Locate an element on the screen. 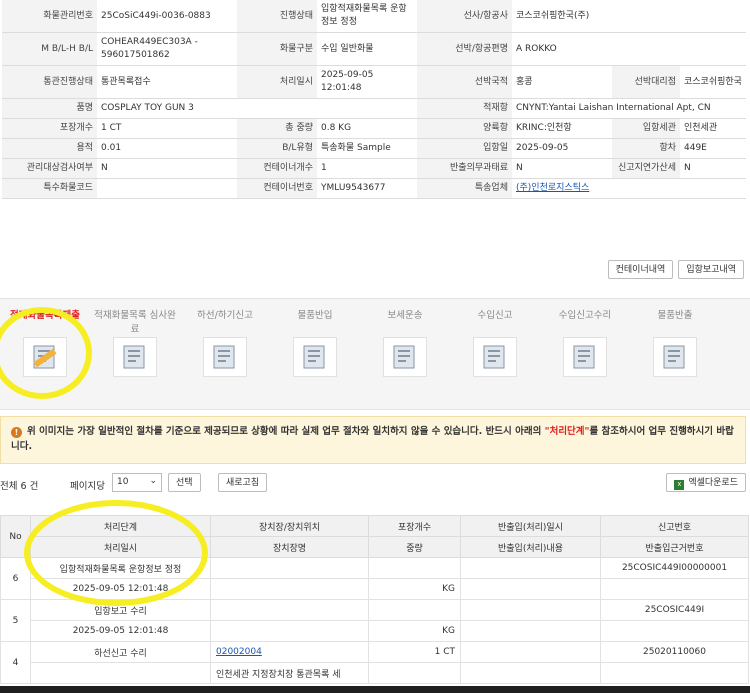  info-label: 선박대리점 is located at coordinates (646, 82).